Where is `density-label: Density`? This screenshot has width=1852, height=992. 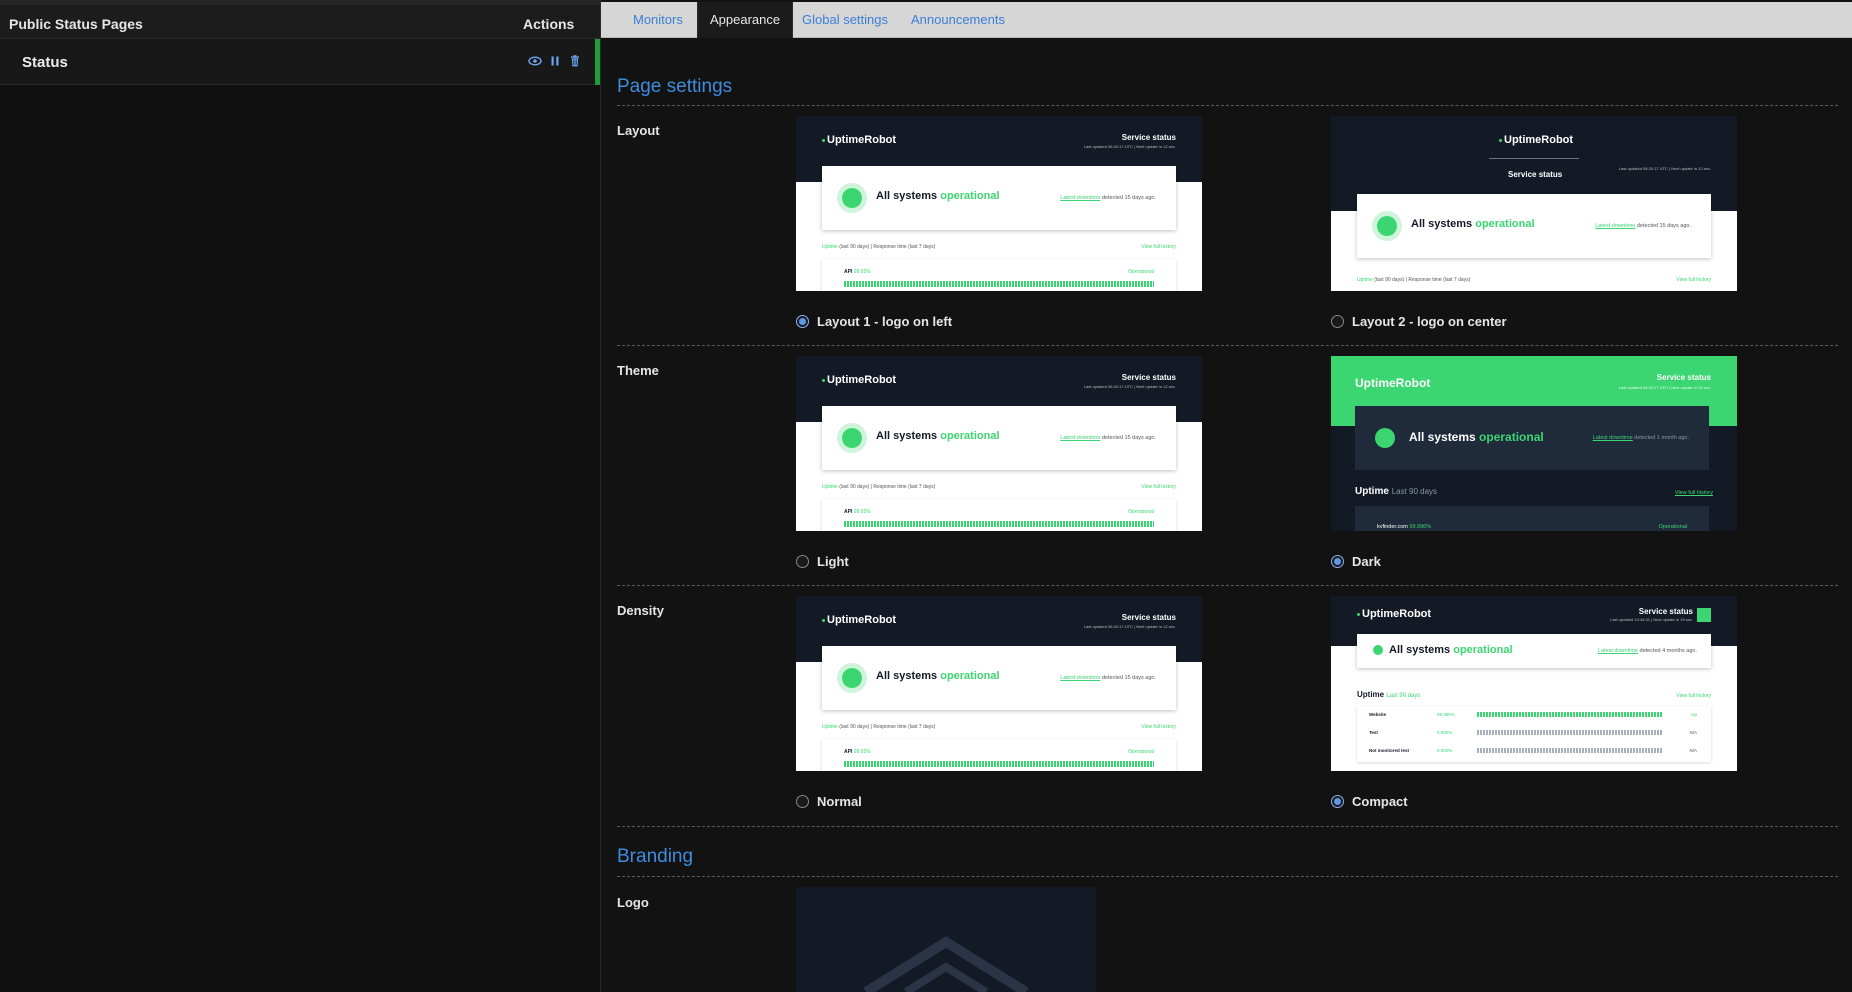 density-label: Density is located at coordinates (640, 610).